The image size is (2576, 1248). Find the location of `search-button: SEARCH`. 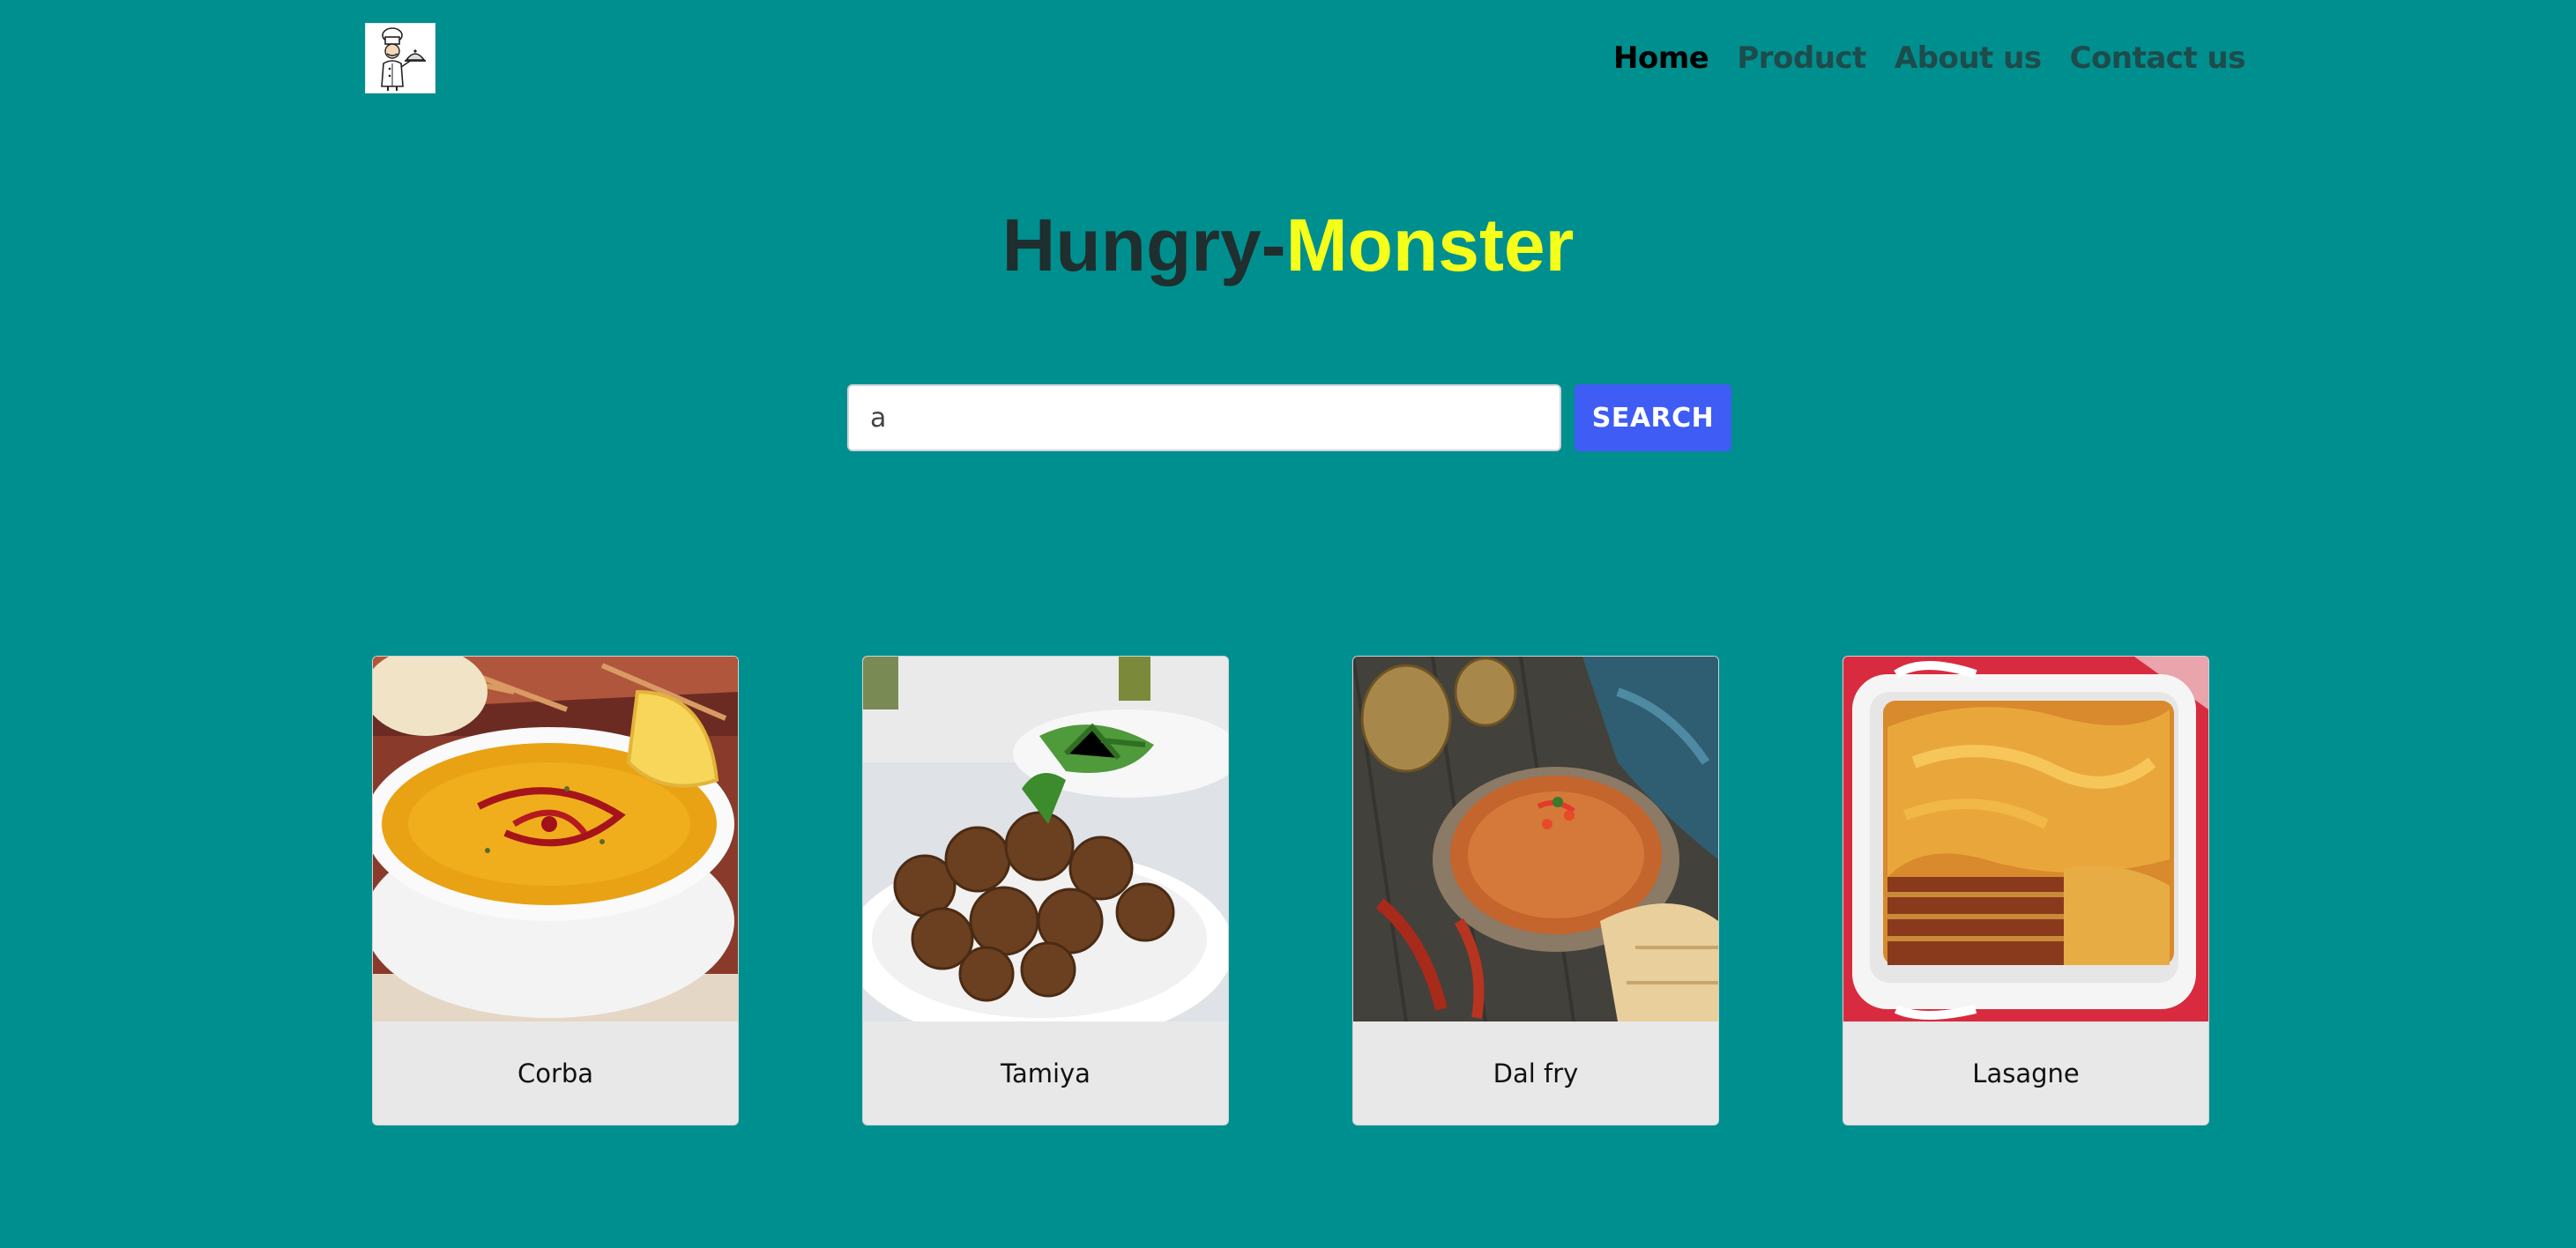

search-button: SEARCH is located at coordinates (1653, 417).